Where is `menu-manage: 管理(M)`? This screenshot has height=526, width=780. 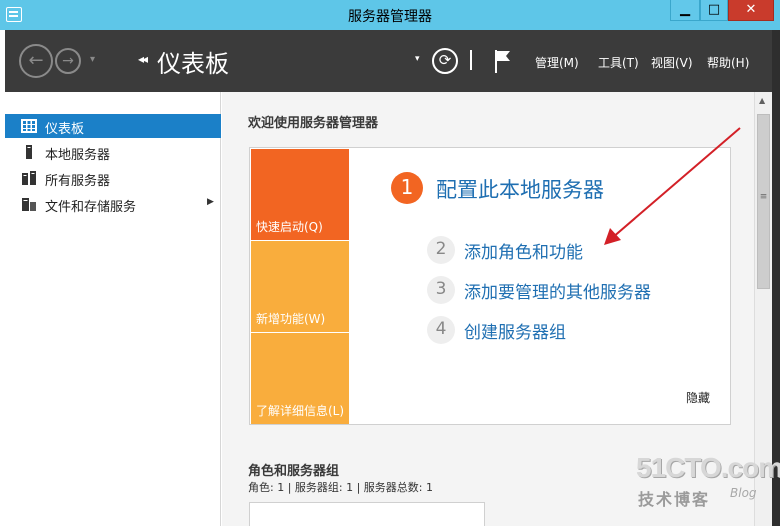 menu-manage: 管理(M) is located at coordinates (557, 62).